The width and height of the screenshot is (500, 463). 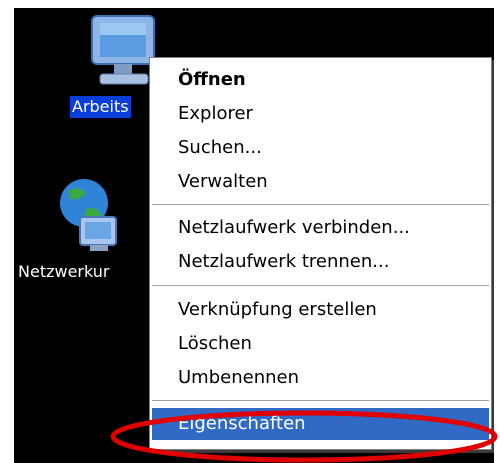 What do you see at coordinates (100, 107) in the screenshot?
I see `desktop-icon-label: Arbeits` at bounding box center [100, 107].